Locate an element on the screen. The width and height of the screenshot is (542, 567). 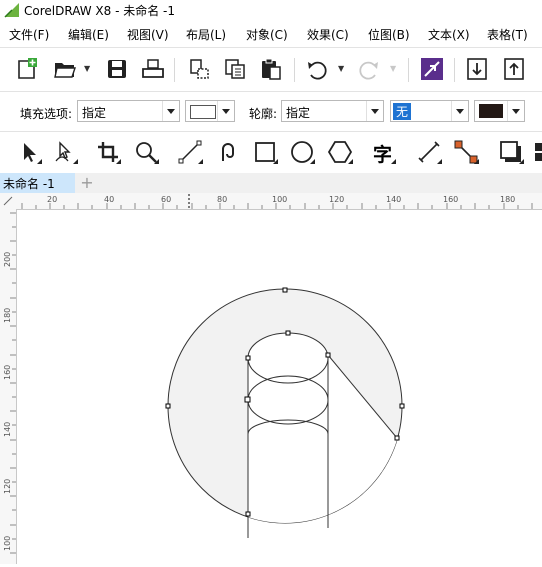
ruler-label: 60 is located at coordinates (166, 199).